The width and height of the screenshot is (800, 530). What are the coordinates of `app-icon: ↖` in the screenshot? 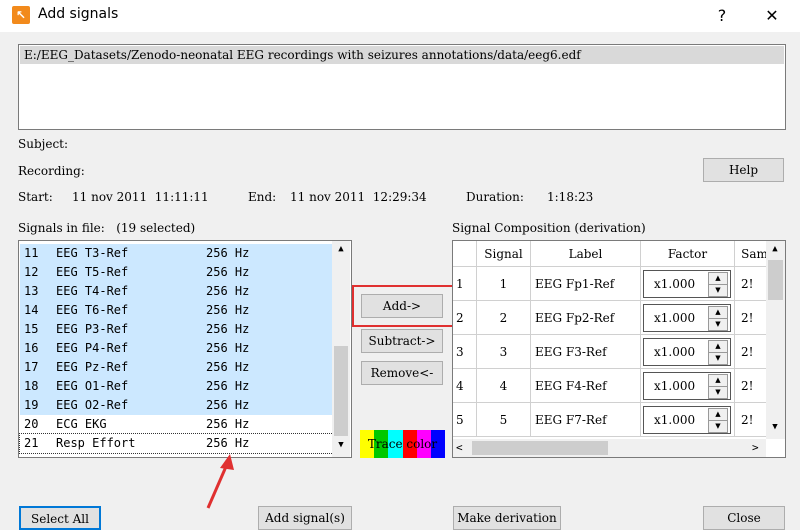 It's located at (21, 15).